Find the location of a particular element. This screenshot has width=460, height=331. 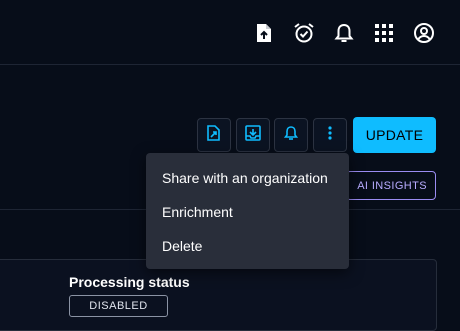

processing-status-label: Processing status is located at coordinates (129, 282).